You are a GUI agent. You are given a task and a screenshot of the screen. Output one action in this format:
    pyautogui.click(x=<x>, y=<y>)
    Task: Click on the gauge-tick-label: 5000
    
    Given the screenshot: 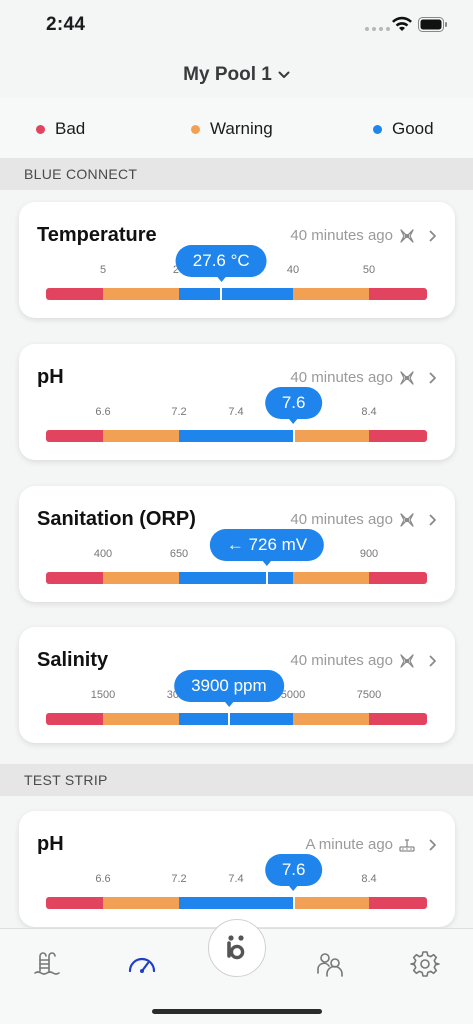 What is the action you would take?
    pyautogui.click(x=293, y=695)
    